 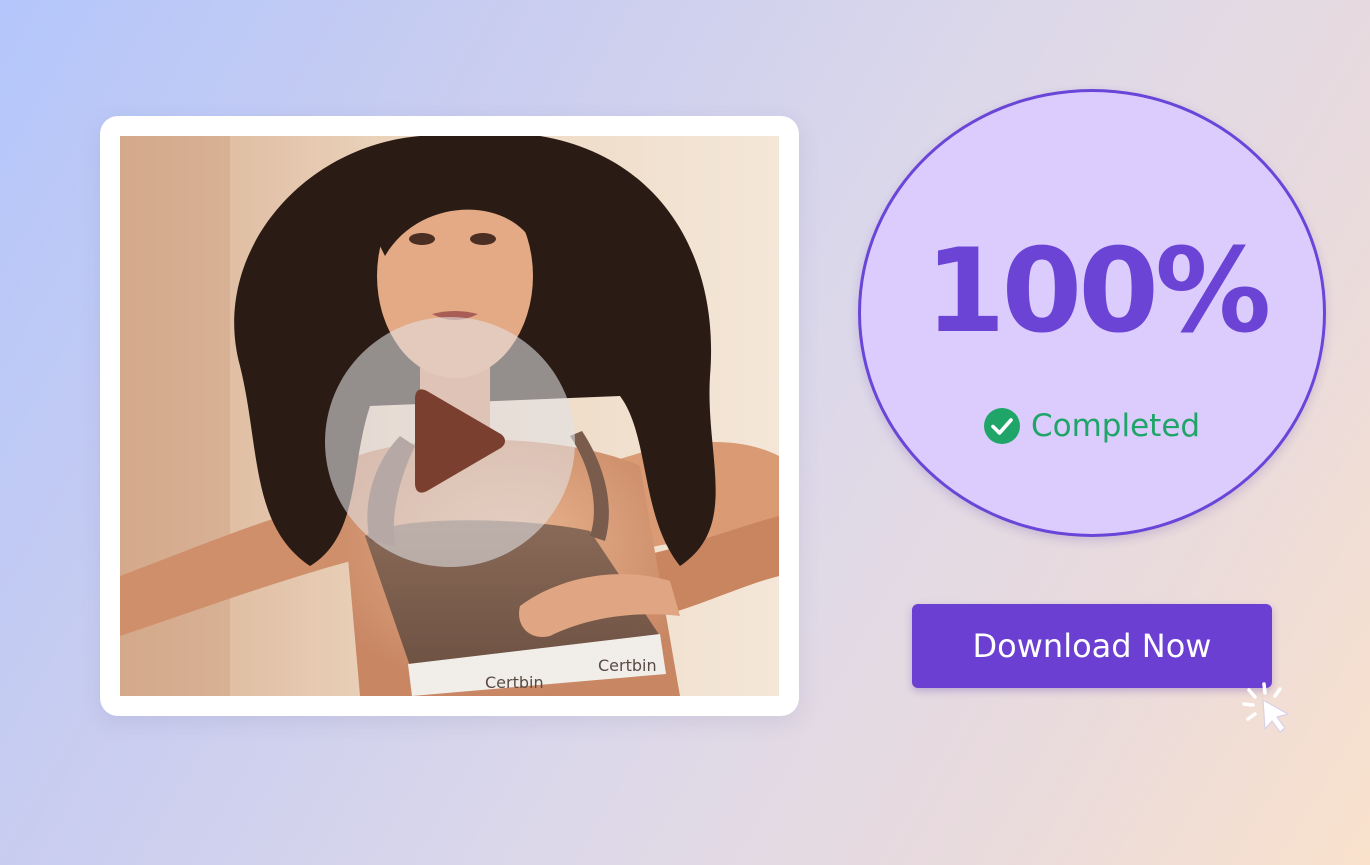 I want to click on status-label: Completed, so click(x=1116, y=426).